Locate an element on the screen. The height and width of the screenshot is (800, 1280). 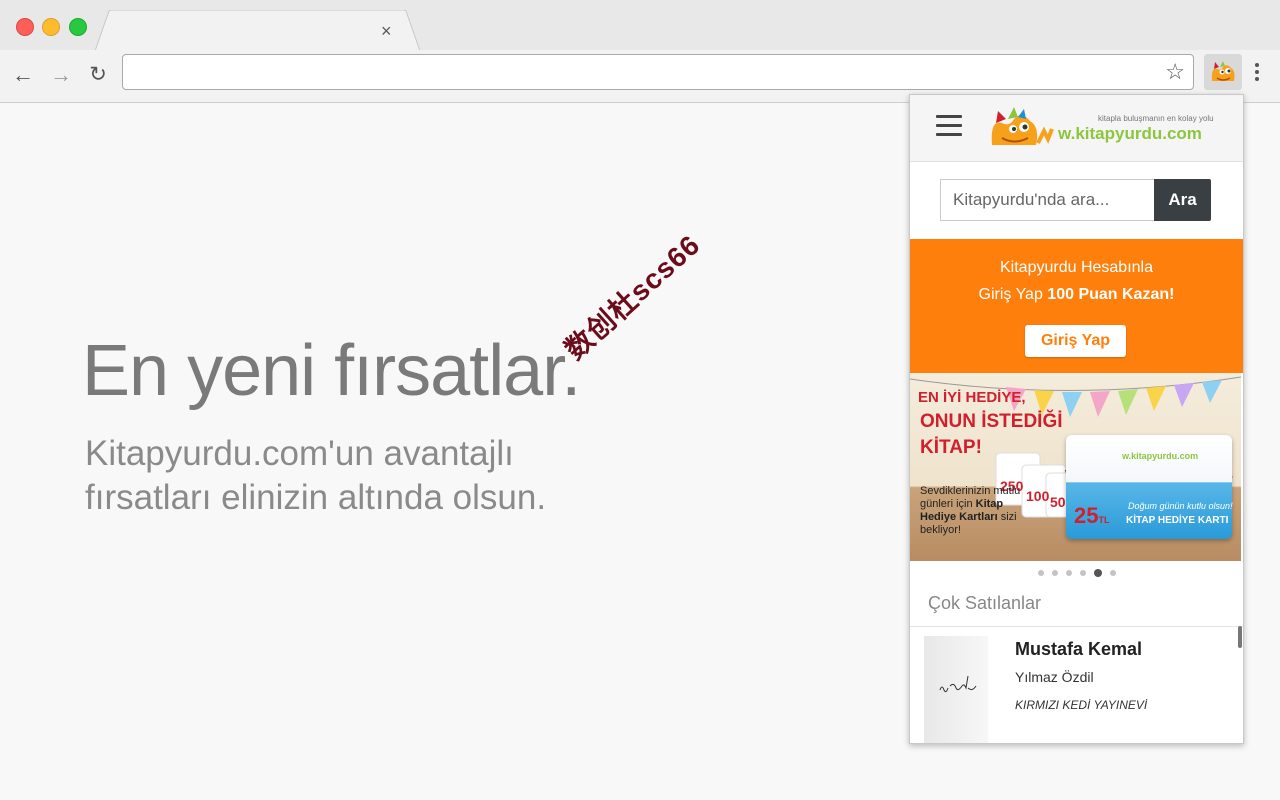
login-button: Giriş Yap is located at coordinates (1075, 341).